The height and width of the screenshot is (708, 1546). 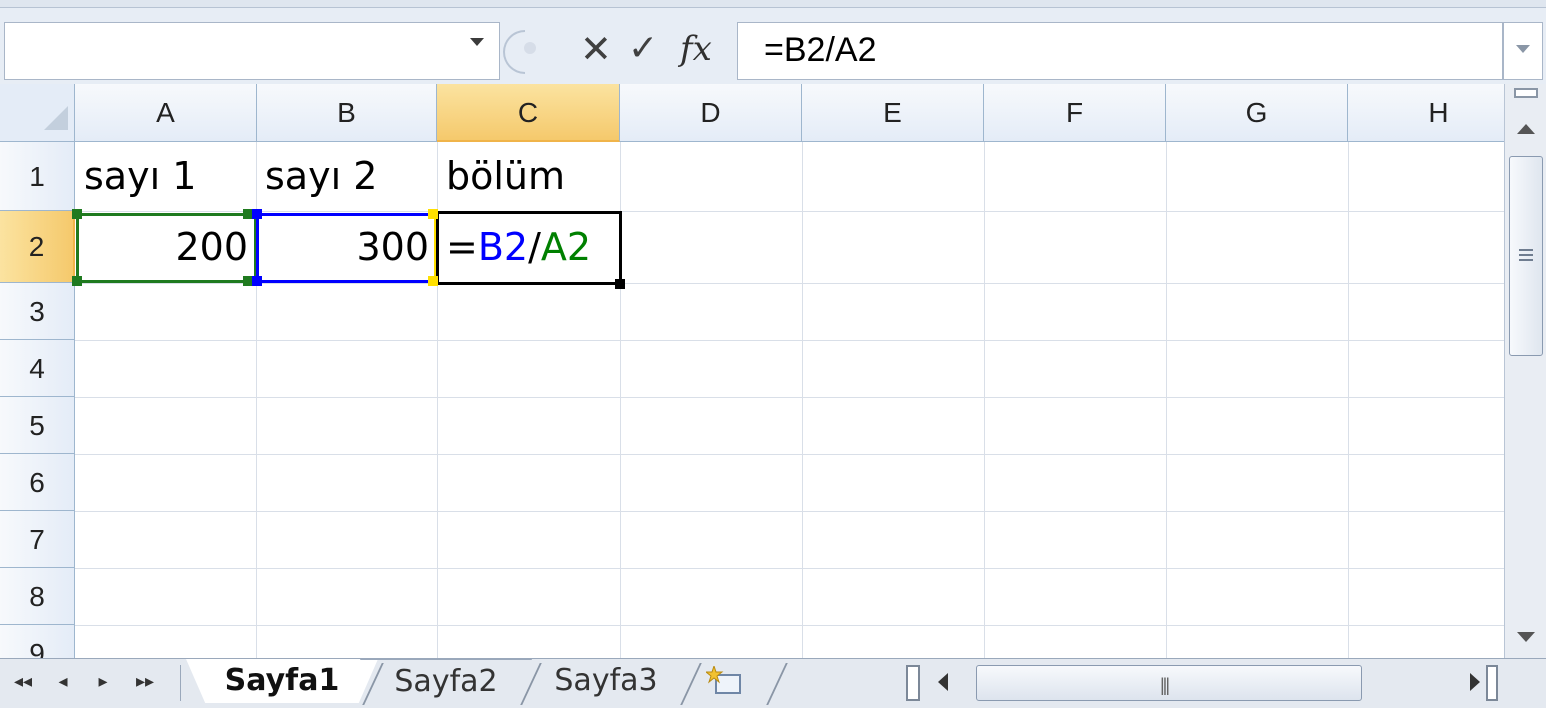 What do you see at coordinates (505, 176) in the screenshot?
I see `cell-c1: bölüm` at bounding box center [505, 176].